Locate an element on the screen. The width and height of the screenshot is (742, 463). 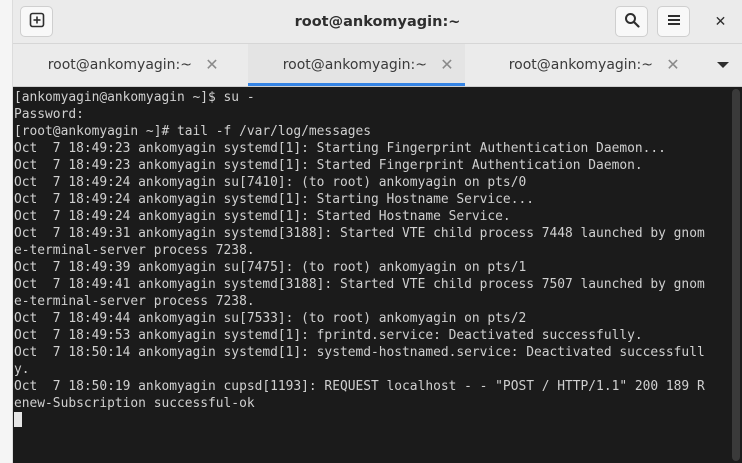
tab-3: root@ankomyagin:~ ✕ is located at coordinates (582, 65).